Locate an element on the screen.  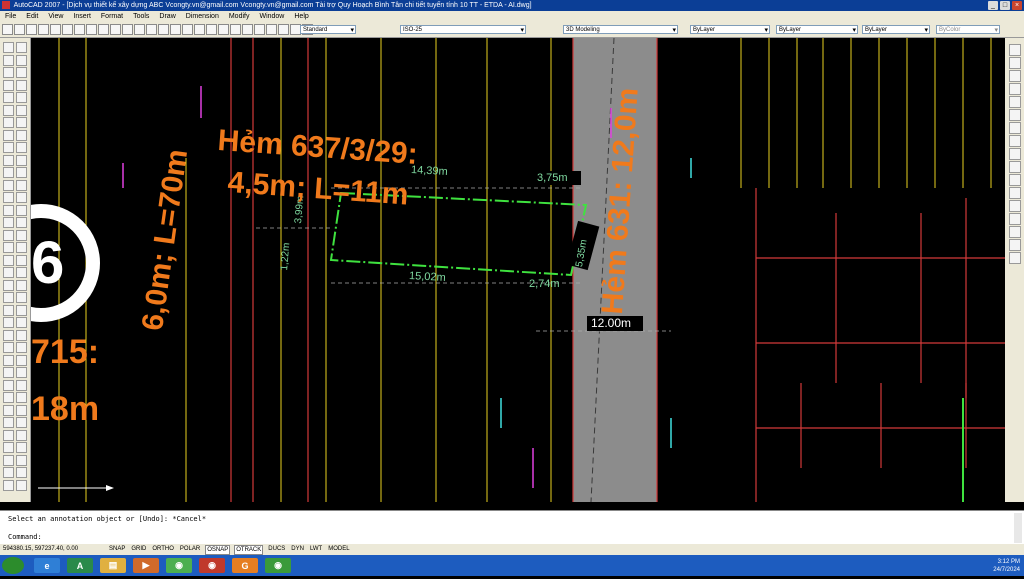
mode-toggle-osnap: OSNAP is located at coordinates (218, 550).